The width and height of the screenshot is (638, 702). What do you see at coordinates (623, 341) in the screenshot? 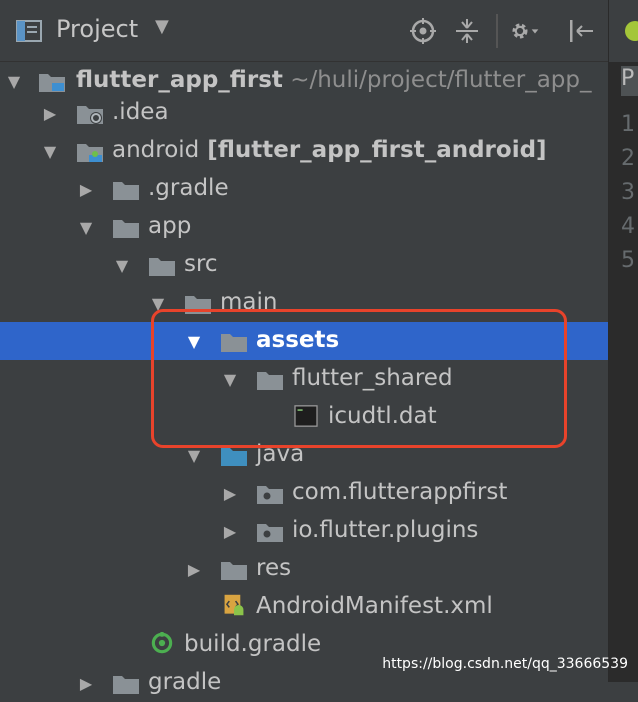
I see `editor-gutter: P 1 2 3 4 5` at bounding box center [623, 341].